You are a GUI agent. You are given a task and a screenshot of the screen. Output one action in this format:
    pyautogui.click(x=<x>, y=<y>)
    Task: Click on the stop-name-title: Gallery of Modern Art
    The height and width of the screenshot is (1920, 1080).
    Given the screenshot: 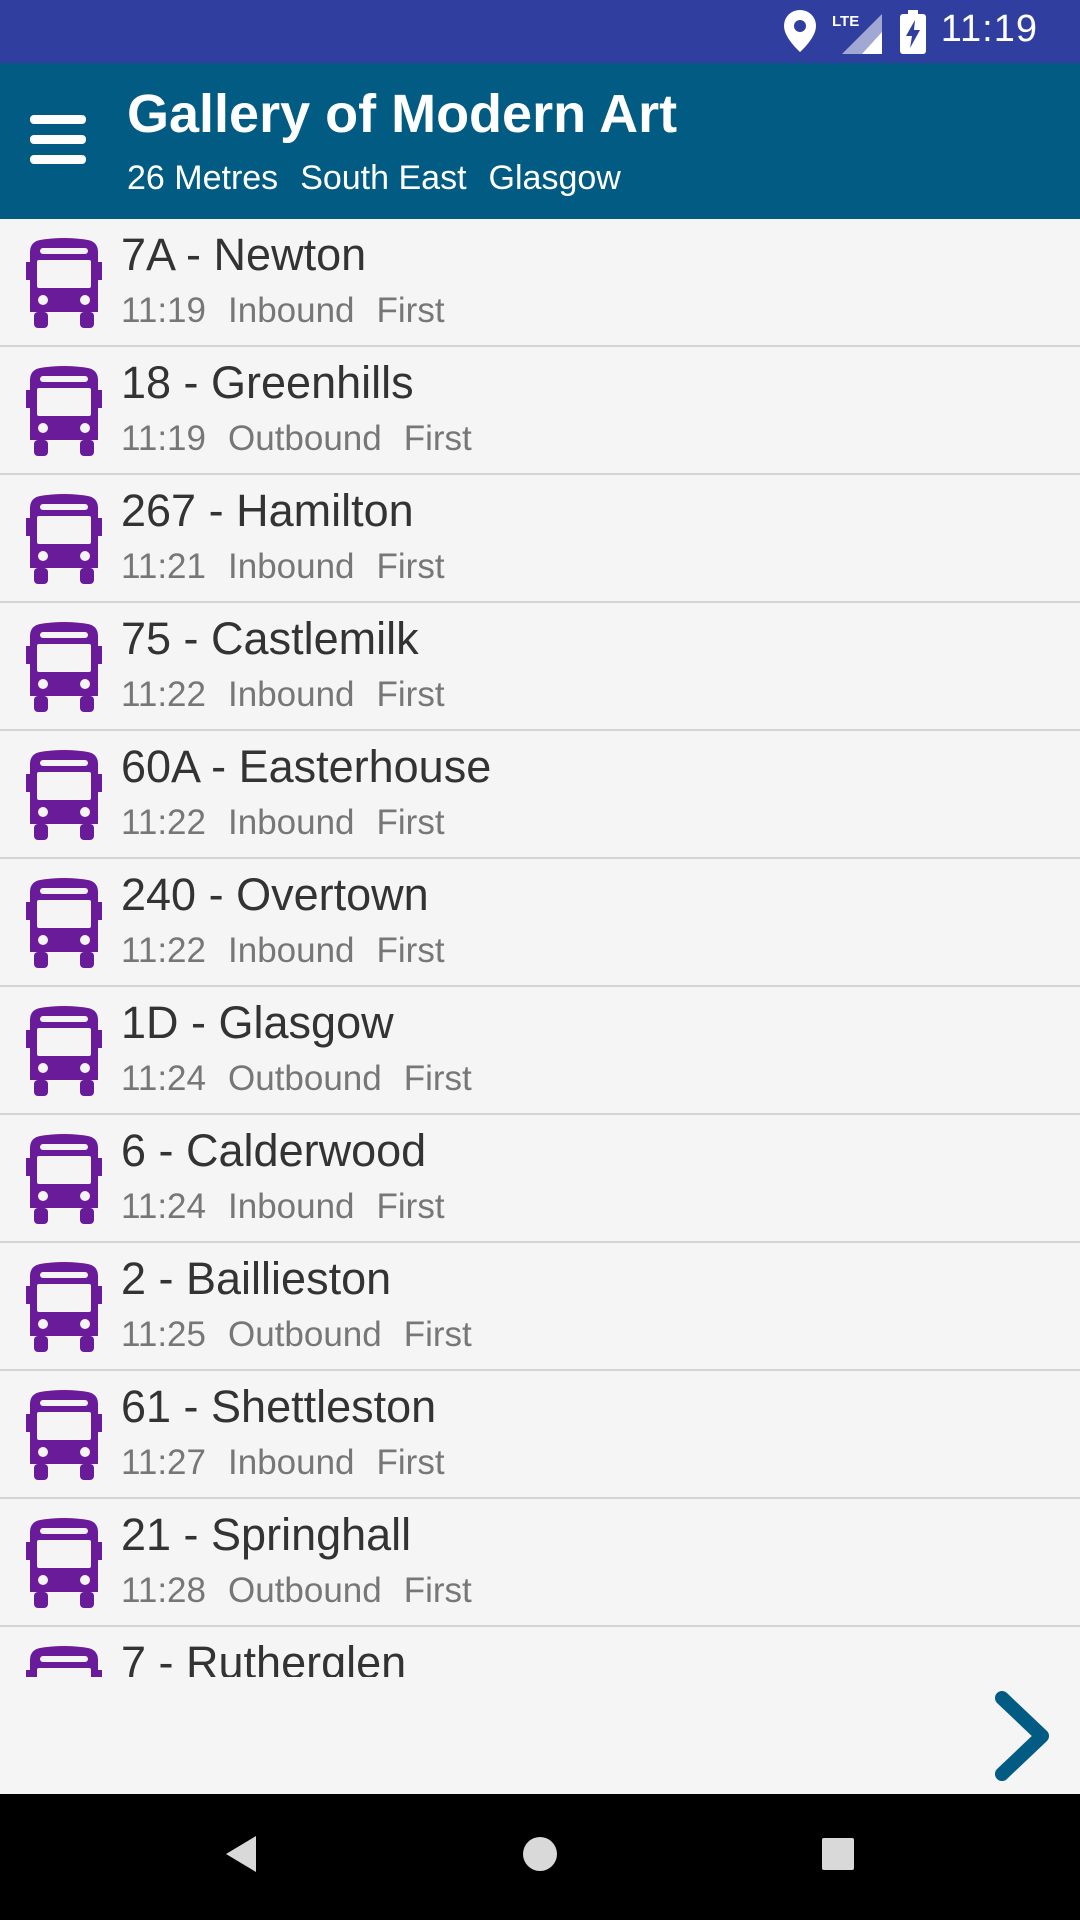 What is the action you would take?
    pyautogui.click(x=402, y=114)
    